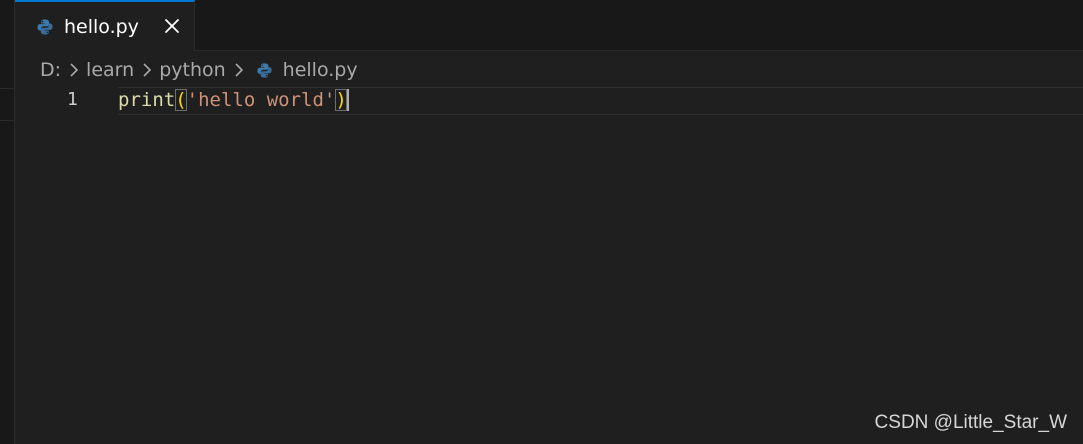 This screenshot has height=444, width=1083. I want to click on panel-divider, so click(7, 104).